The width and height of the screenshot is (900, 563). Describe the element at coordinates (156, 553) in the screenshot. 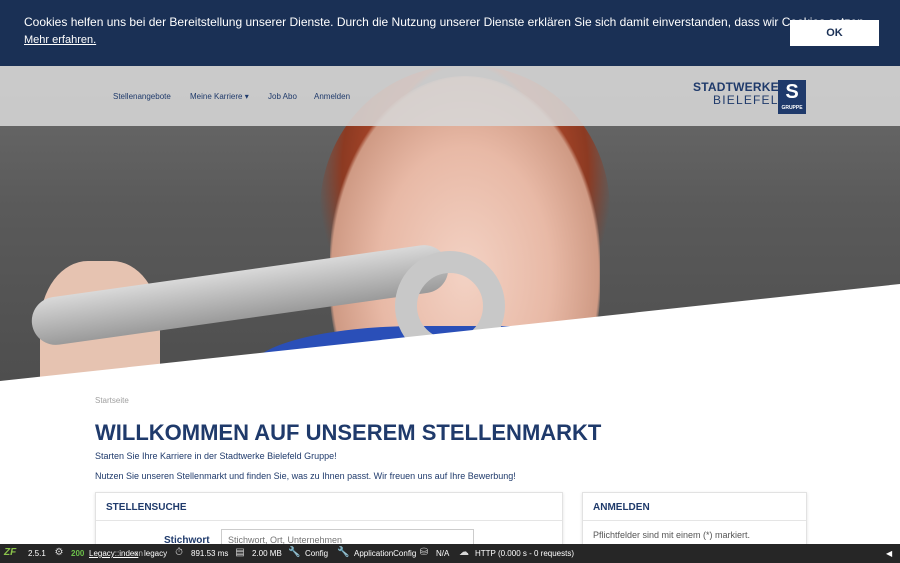

I see `route-name: legacy` at that location.